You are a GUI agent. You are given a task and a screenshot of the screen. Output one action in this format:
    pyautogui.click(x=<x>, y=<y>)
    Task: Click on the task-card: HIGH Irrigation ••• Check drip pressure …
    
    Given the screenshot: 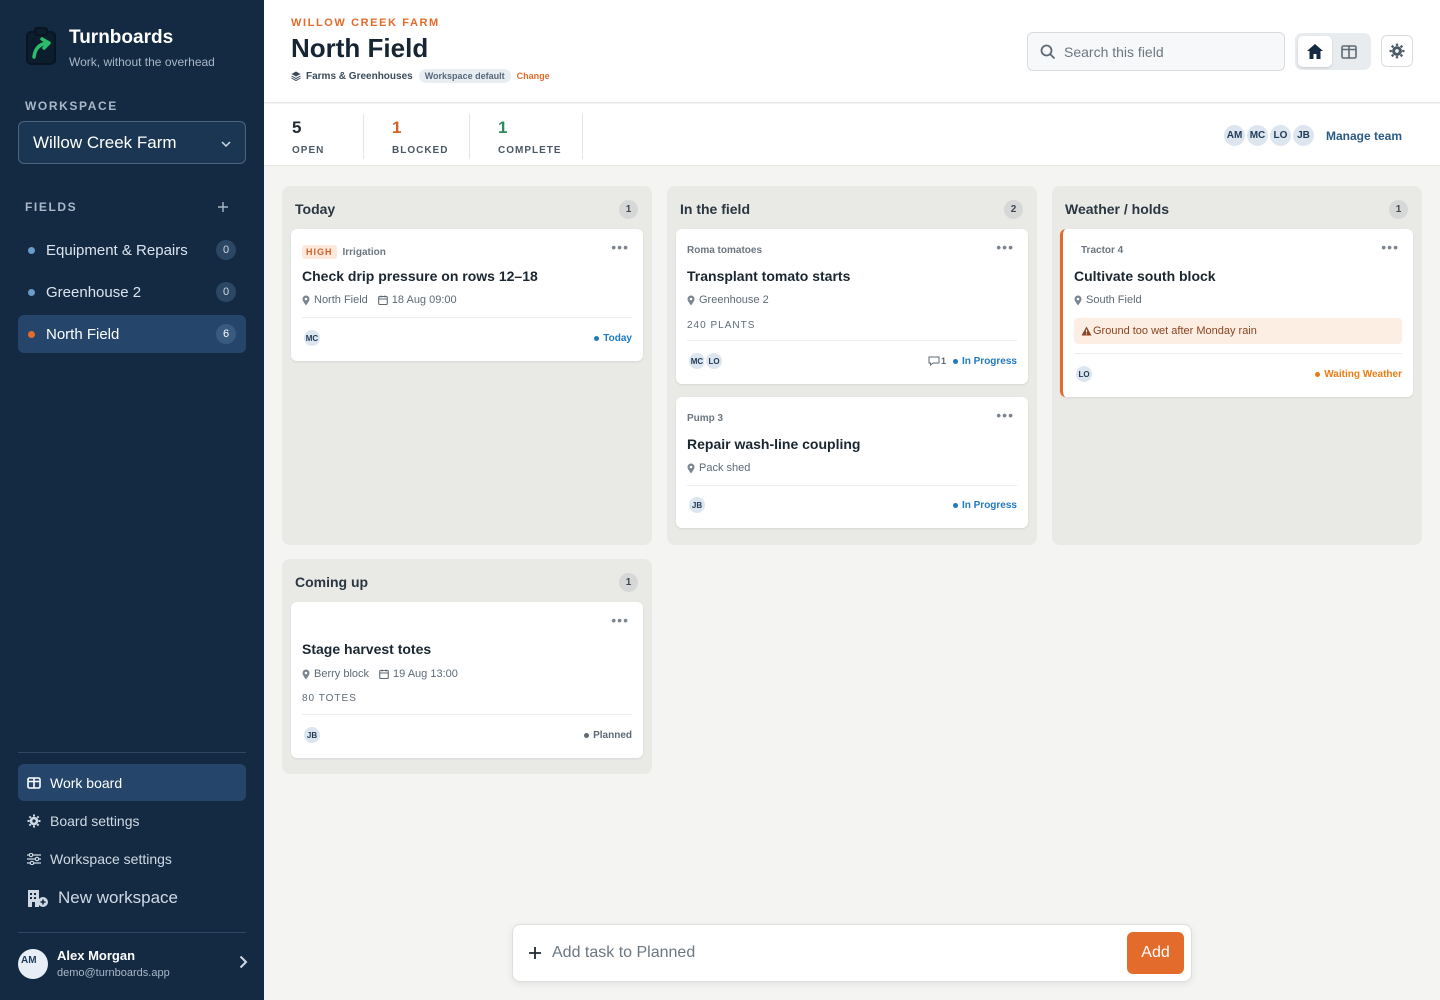 What is the action you would take?
    pyautogui.click(x=467, y=295)
    